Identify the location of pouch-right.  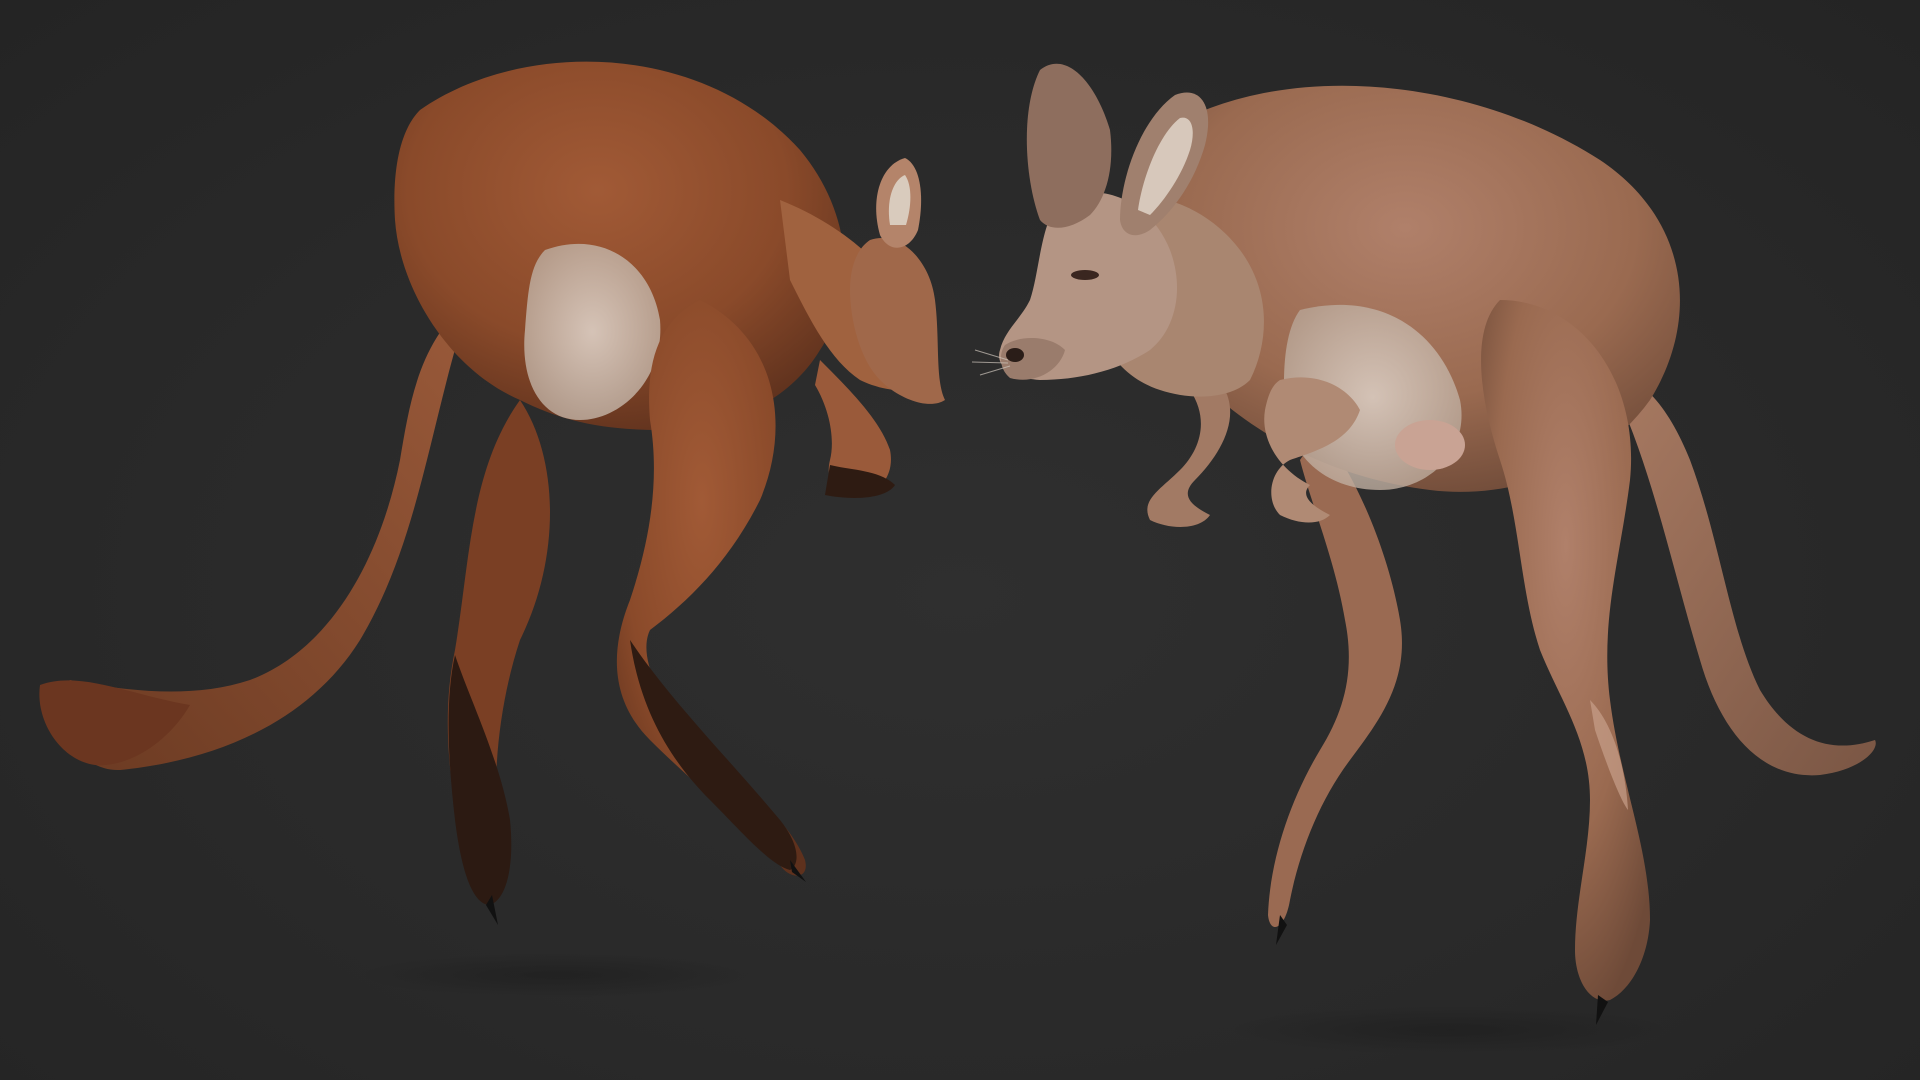
(1430, 445).